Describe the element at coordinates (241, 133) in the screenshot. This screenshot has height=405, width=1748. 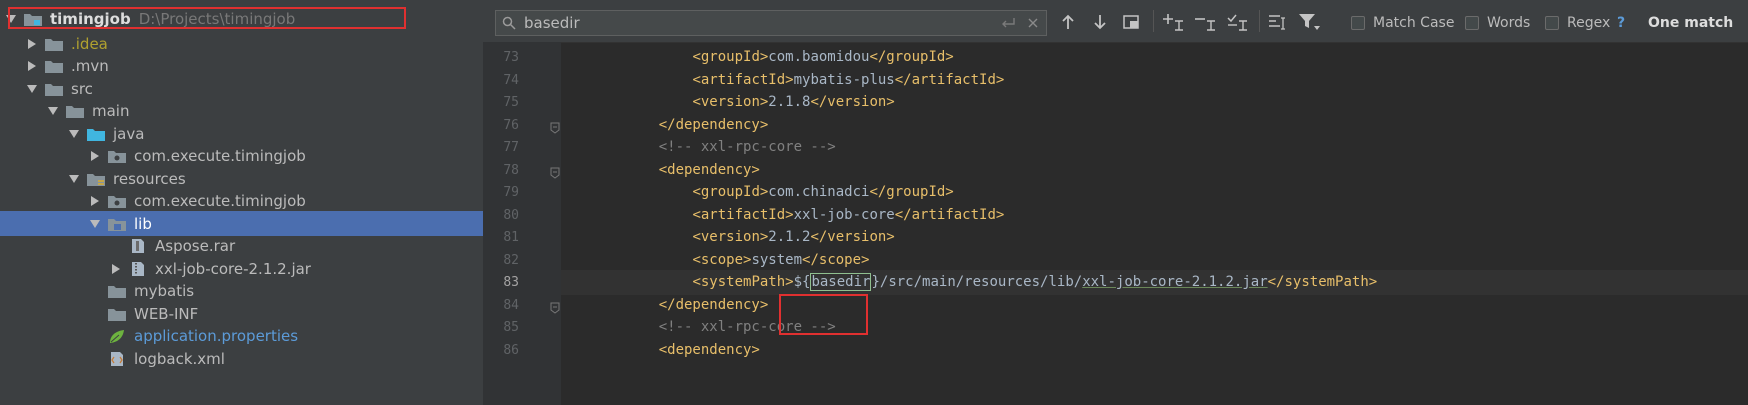
I see `tree-item: java` at that location.